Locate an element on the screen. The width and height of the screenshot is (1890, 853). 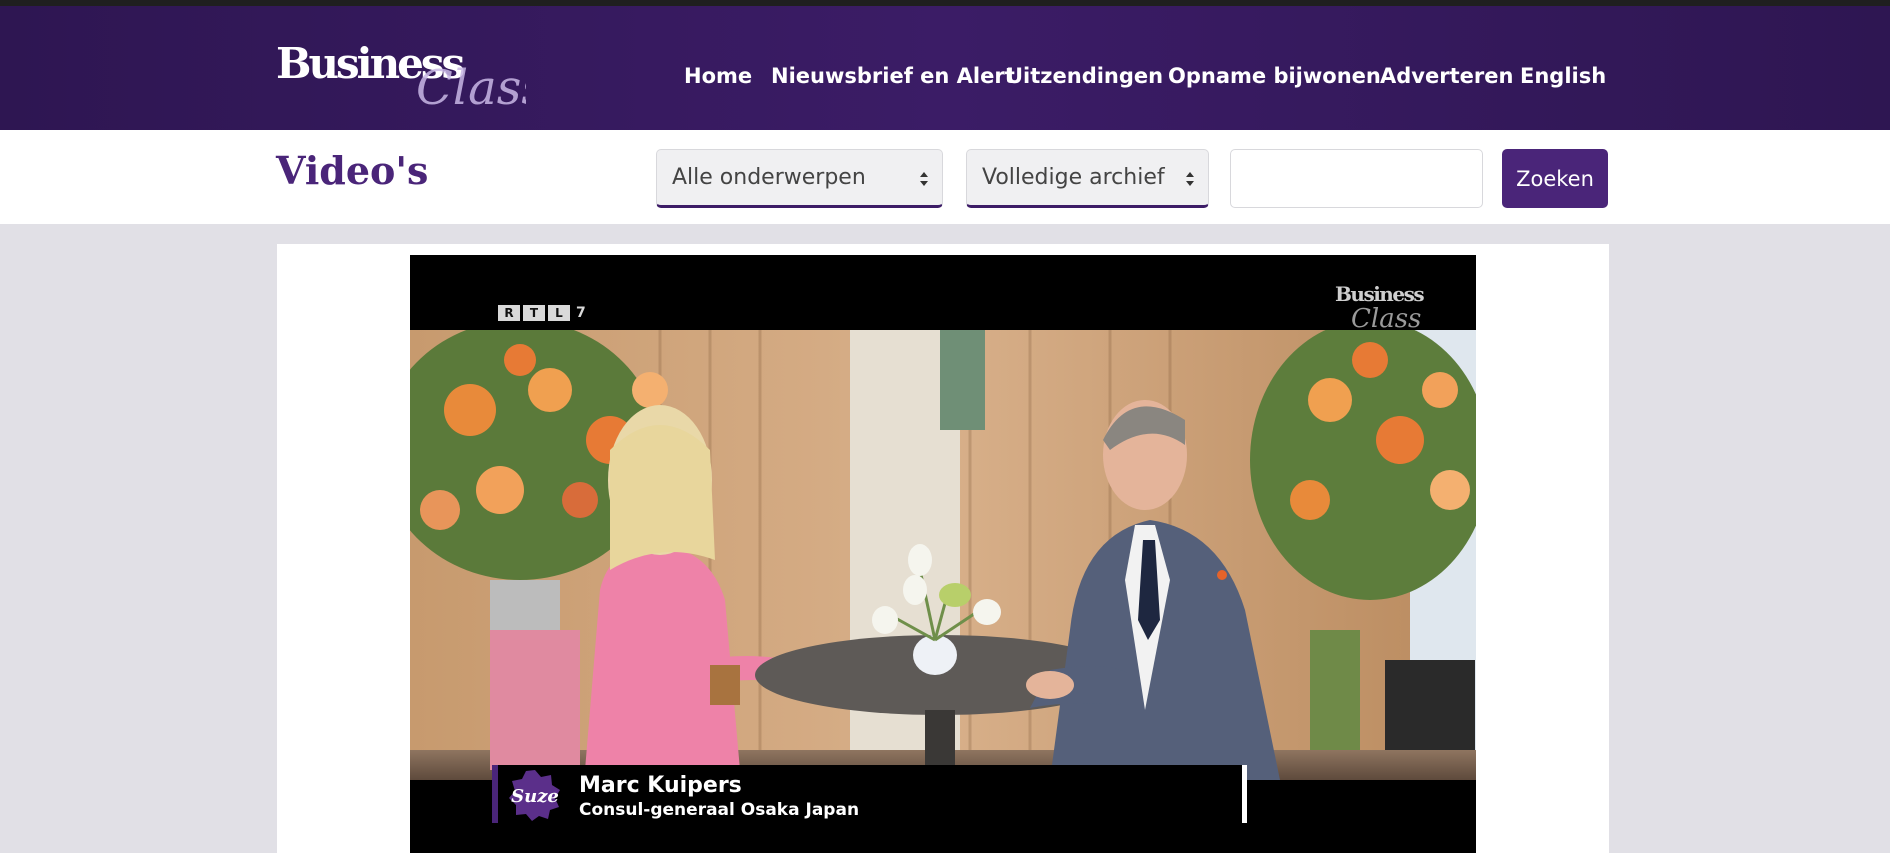
speaker-role: Consul-generaal Osaka Japan is located at coordinates (719, 810).